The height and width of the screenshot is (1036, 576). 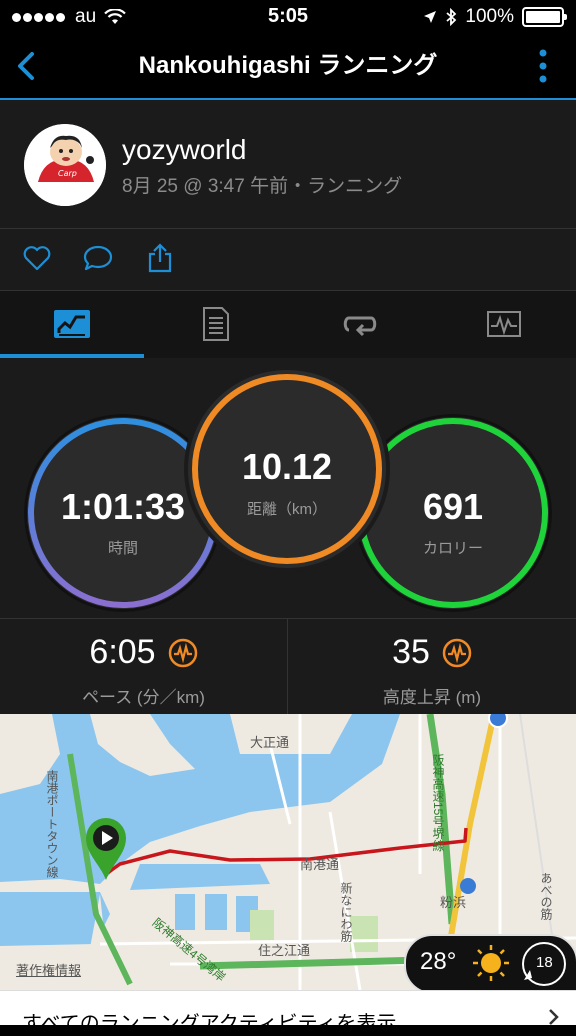 I want to click on metrics-row: 6:05 ペース (分／km) 35 高度上昇 (m), so click(x=288, y=666).